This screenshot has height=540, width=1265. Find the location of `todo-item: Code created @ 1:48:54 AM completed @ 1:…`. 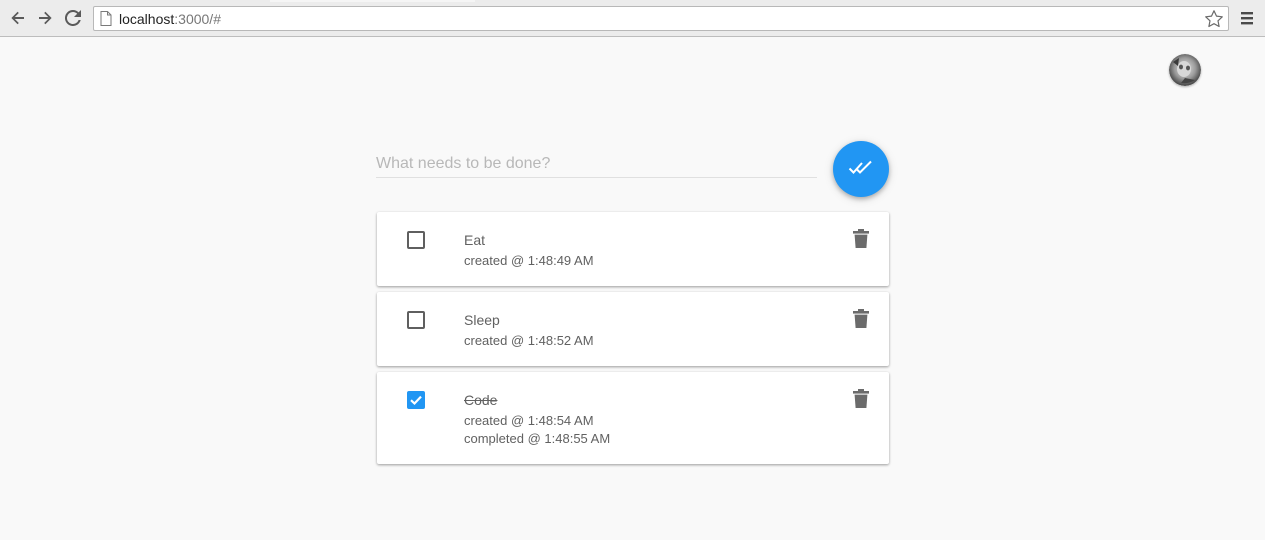

todo-item: Code created @ 1:48:54 AM completed @ 1:… is located at coordinates (633, 418).